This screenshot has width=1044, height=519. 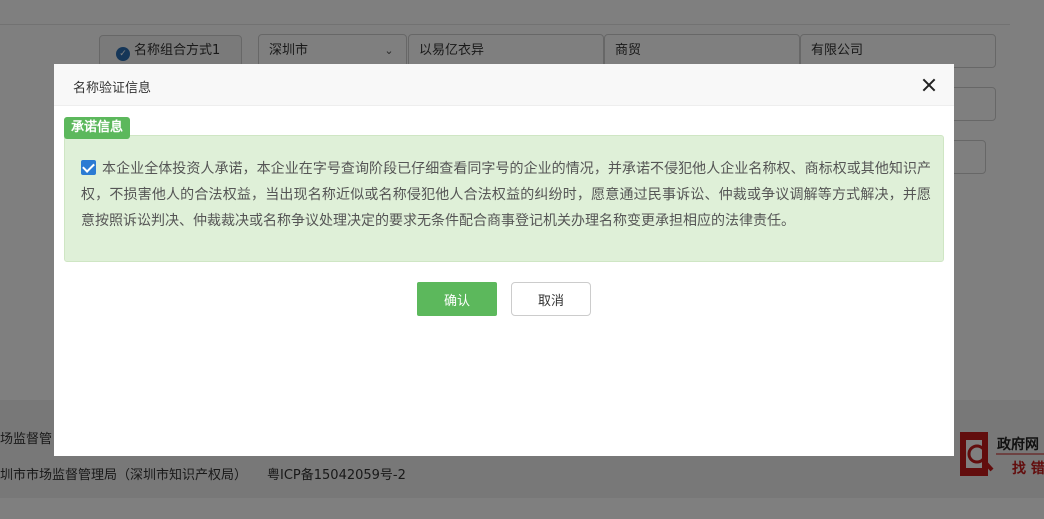 I want to click on pledge-tag: 承诺信息, so click(x=97, y=128).